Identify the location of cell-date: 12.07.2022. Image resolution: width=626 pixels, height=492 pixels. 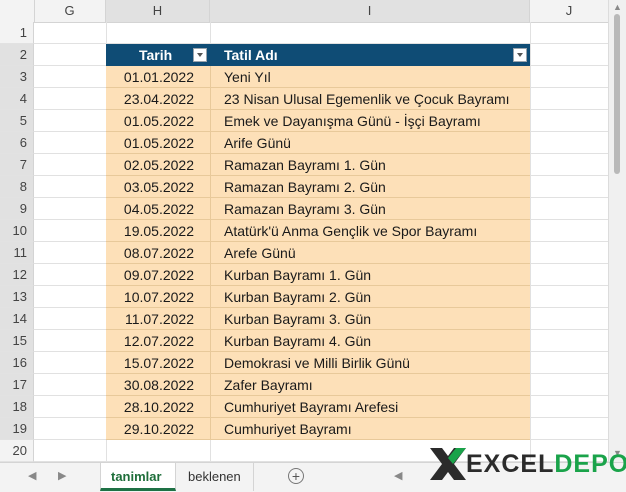
(158, 341).